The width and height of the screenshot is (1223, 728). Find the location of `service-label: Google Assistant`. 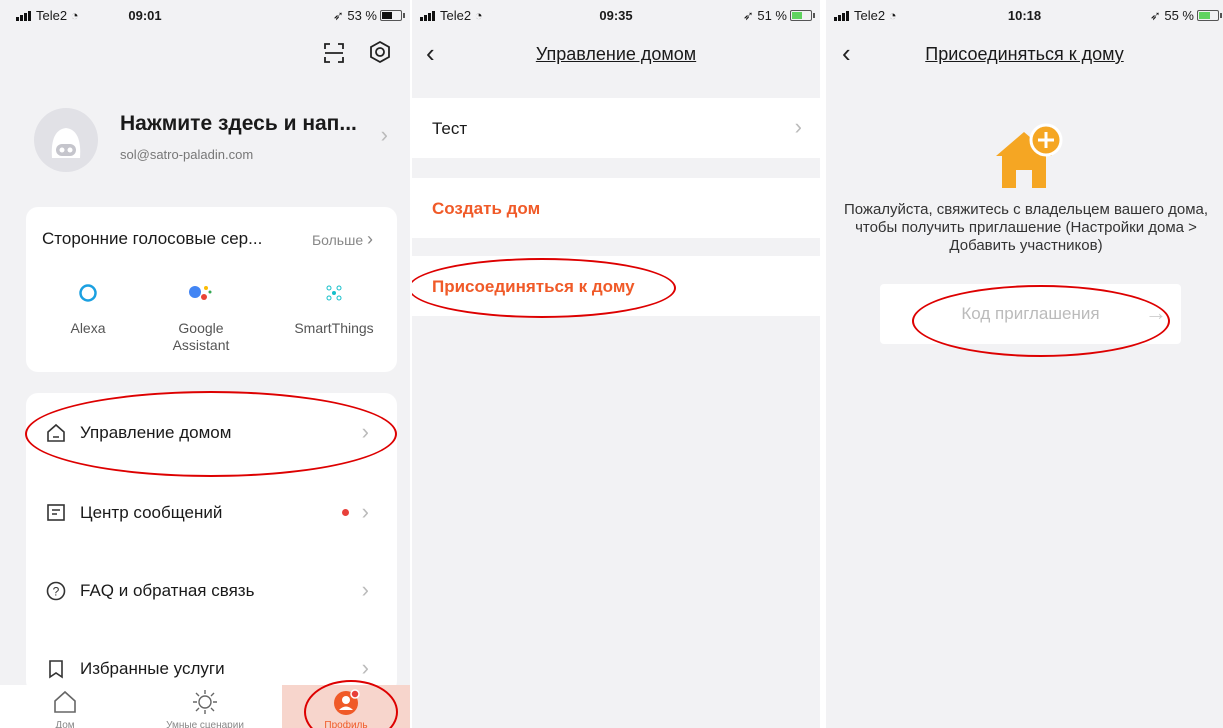

service-label: Google Assistant is located at coordinates (201, 336).